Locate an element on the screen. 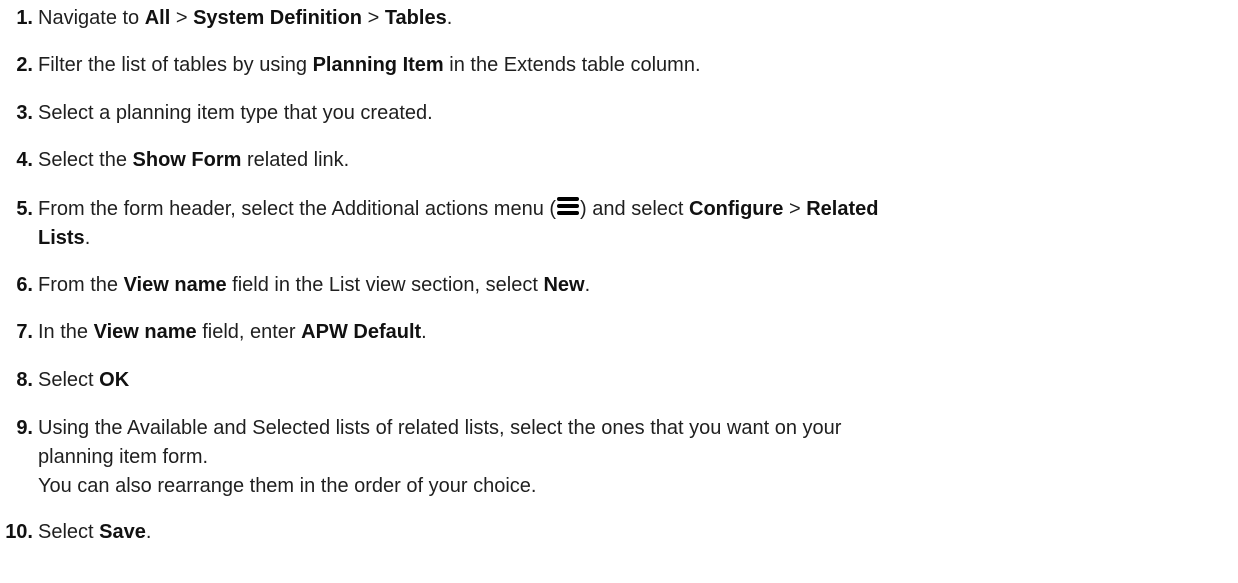  ui-term-lists: Lists is located at coordinates (61, 238).